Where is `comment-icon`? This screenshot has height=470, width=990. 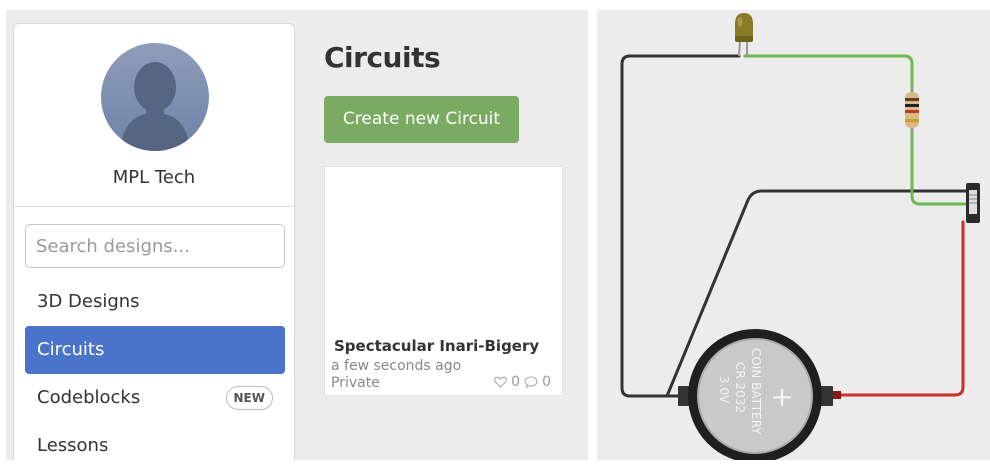
comment-icon is located at coordinates (531, 382).